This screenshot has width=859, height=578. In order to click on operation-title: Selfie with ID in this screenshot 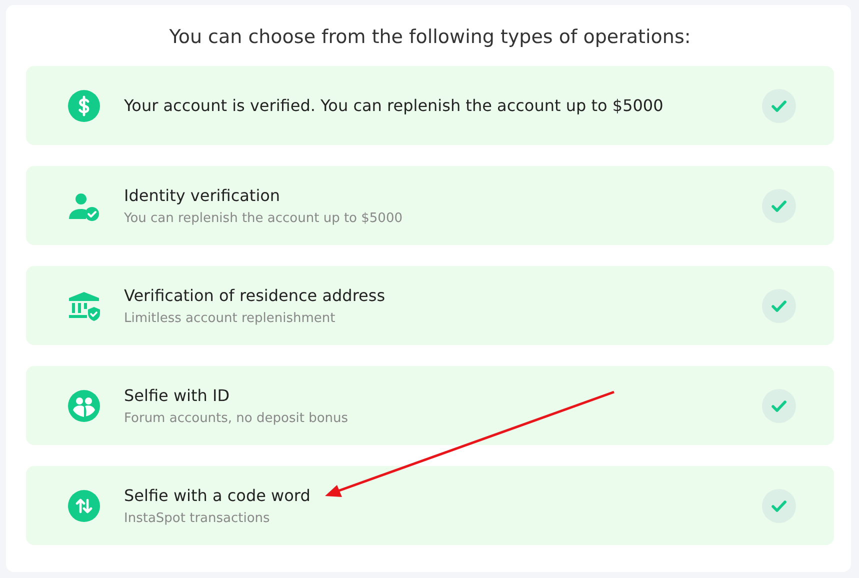, I will do `click(177, 396)`.